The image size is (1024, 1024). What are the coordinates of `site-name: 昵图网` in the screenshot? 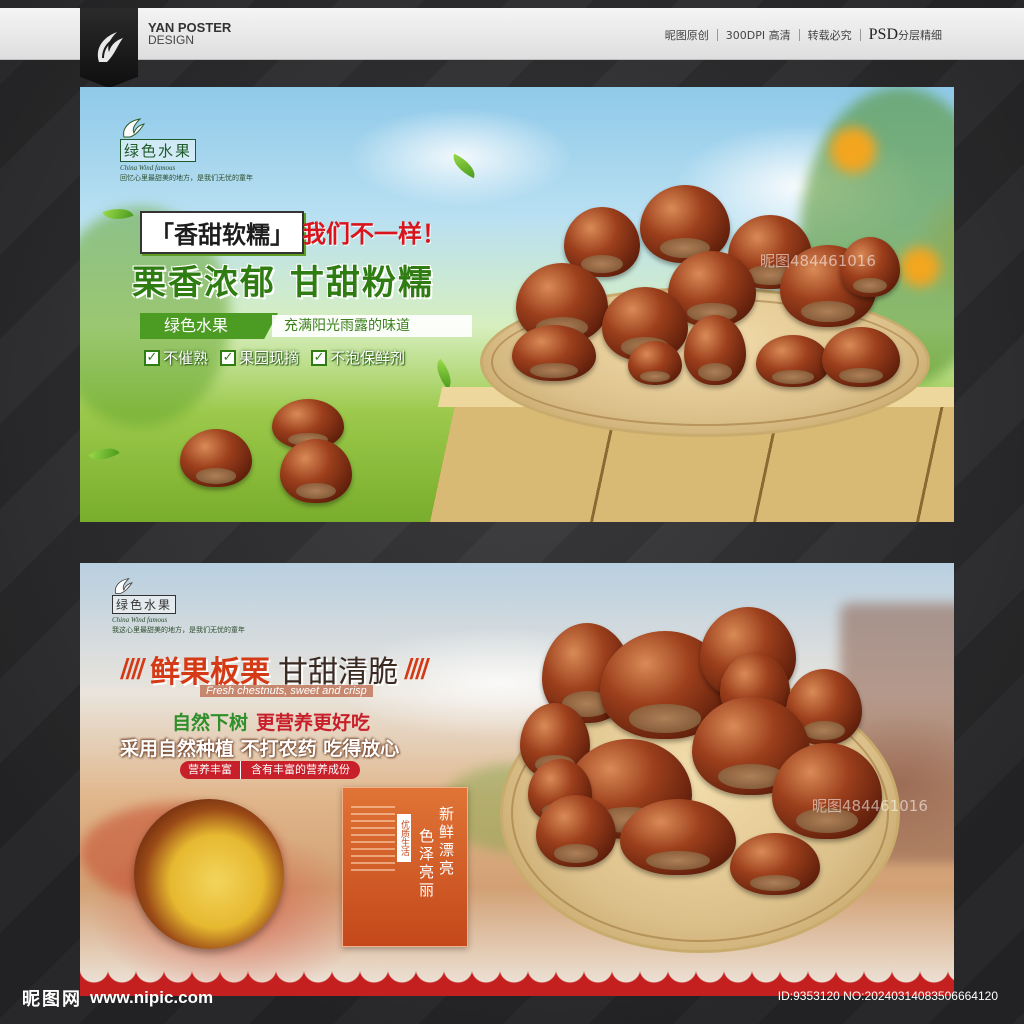 It's located at (52, 999).